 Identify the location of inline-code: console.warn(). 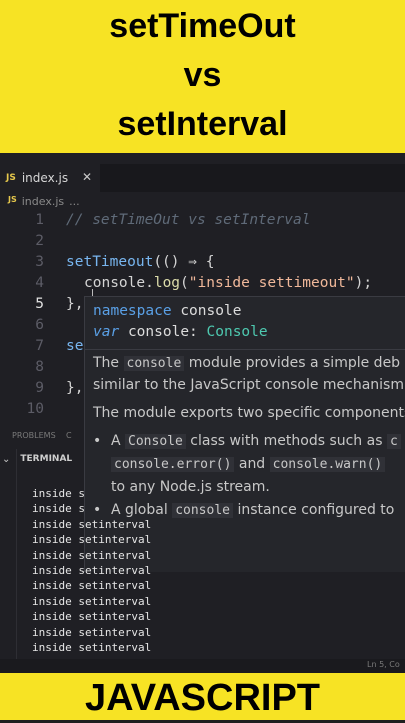
(327, 464).